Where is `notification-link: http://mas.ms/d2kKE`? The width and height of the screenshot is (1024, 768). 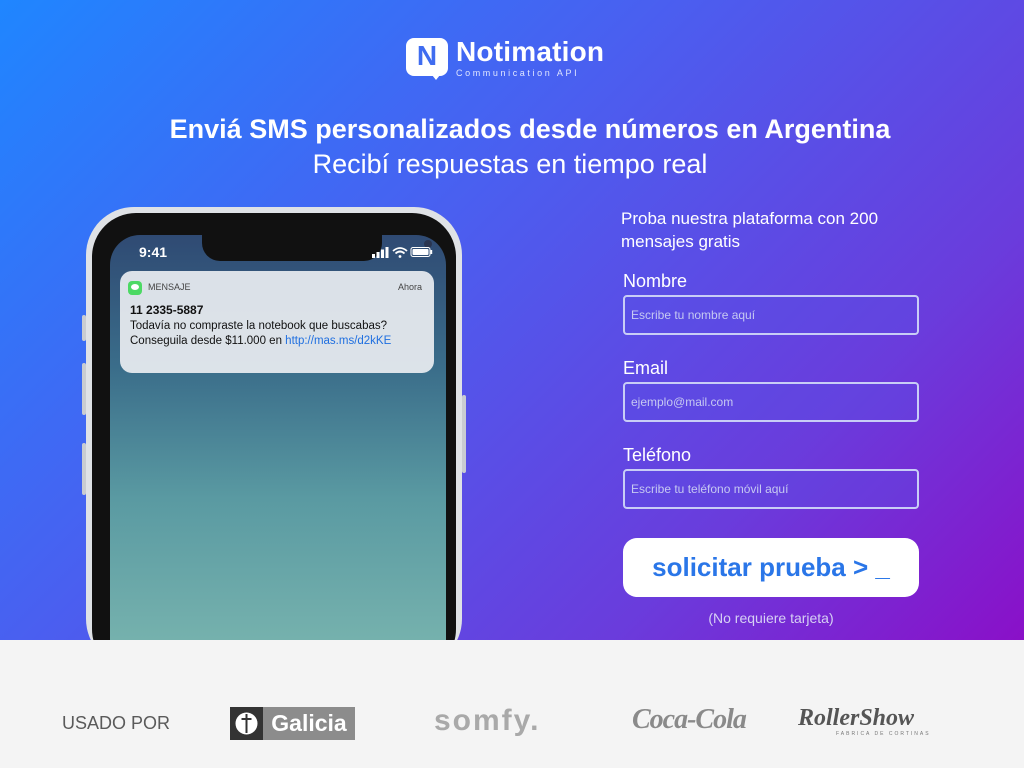 notification-link: http://mas.ms/d2kKE is located at coordinates (338, 341).